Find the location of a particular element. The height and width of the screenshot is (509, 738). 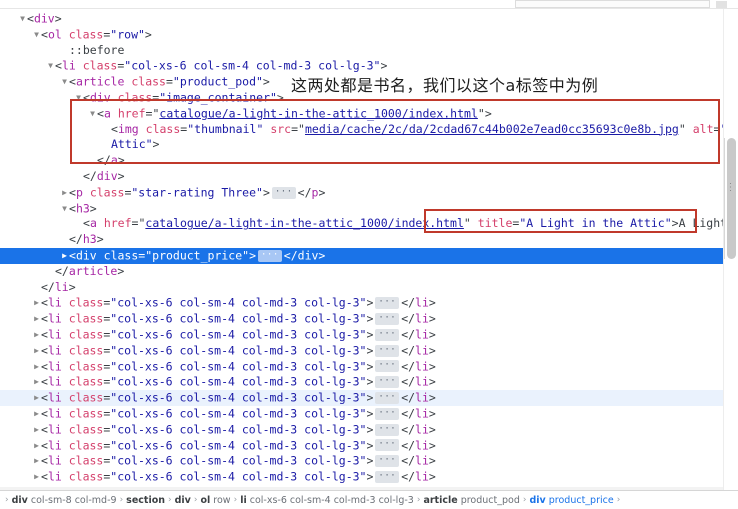

dom-tag-name: h3 is located at coordinates (82, 207).